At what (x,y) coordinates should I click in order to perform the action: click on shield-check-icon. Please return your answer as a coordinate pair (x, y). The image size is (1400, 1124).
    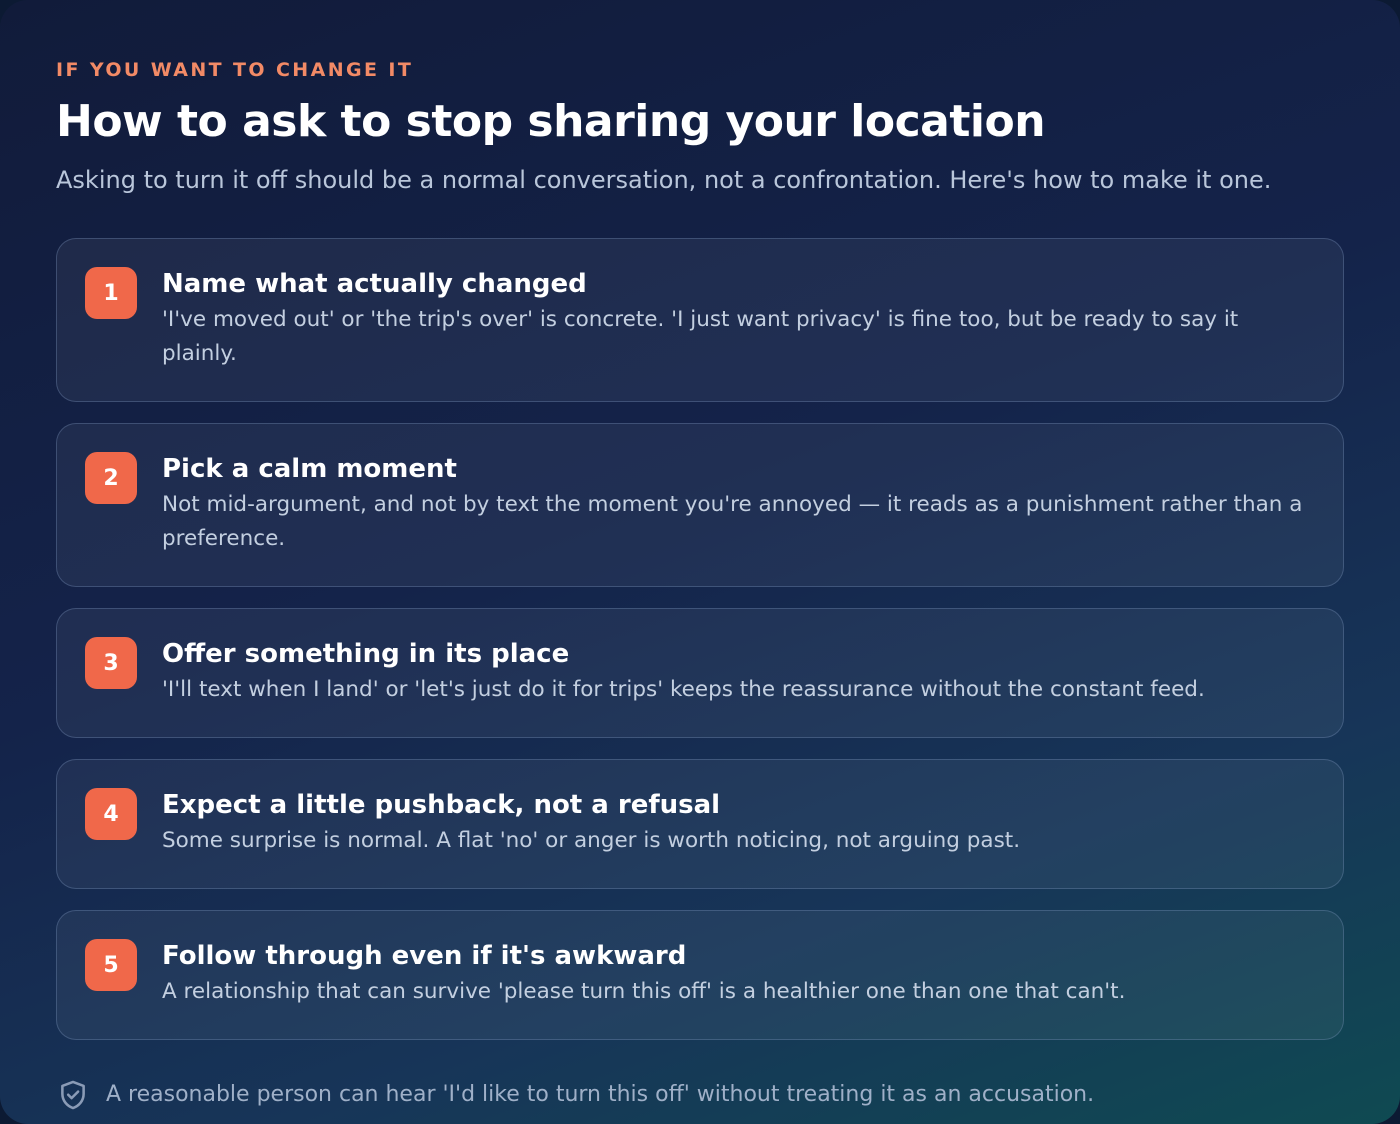
    Looking at the image, I should click on (73, 1095).